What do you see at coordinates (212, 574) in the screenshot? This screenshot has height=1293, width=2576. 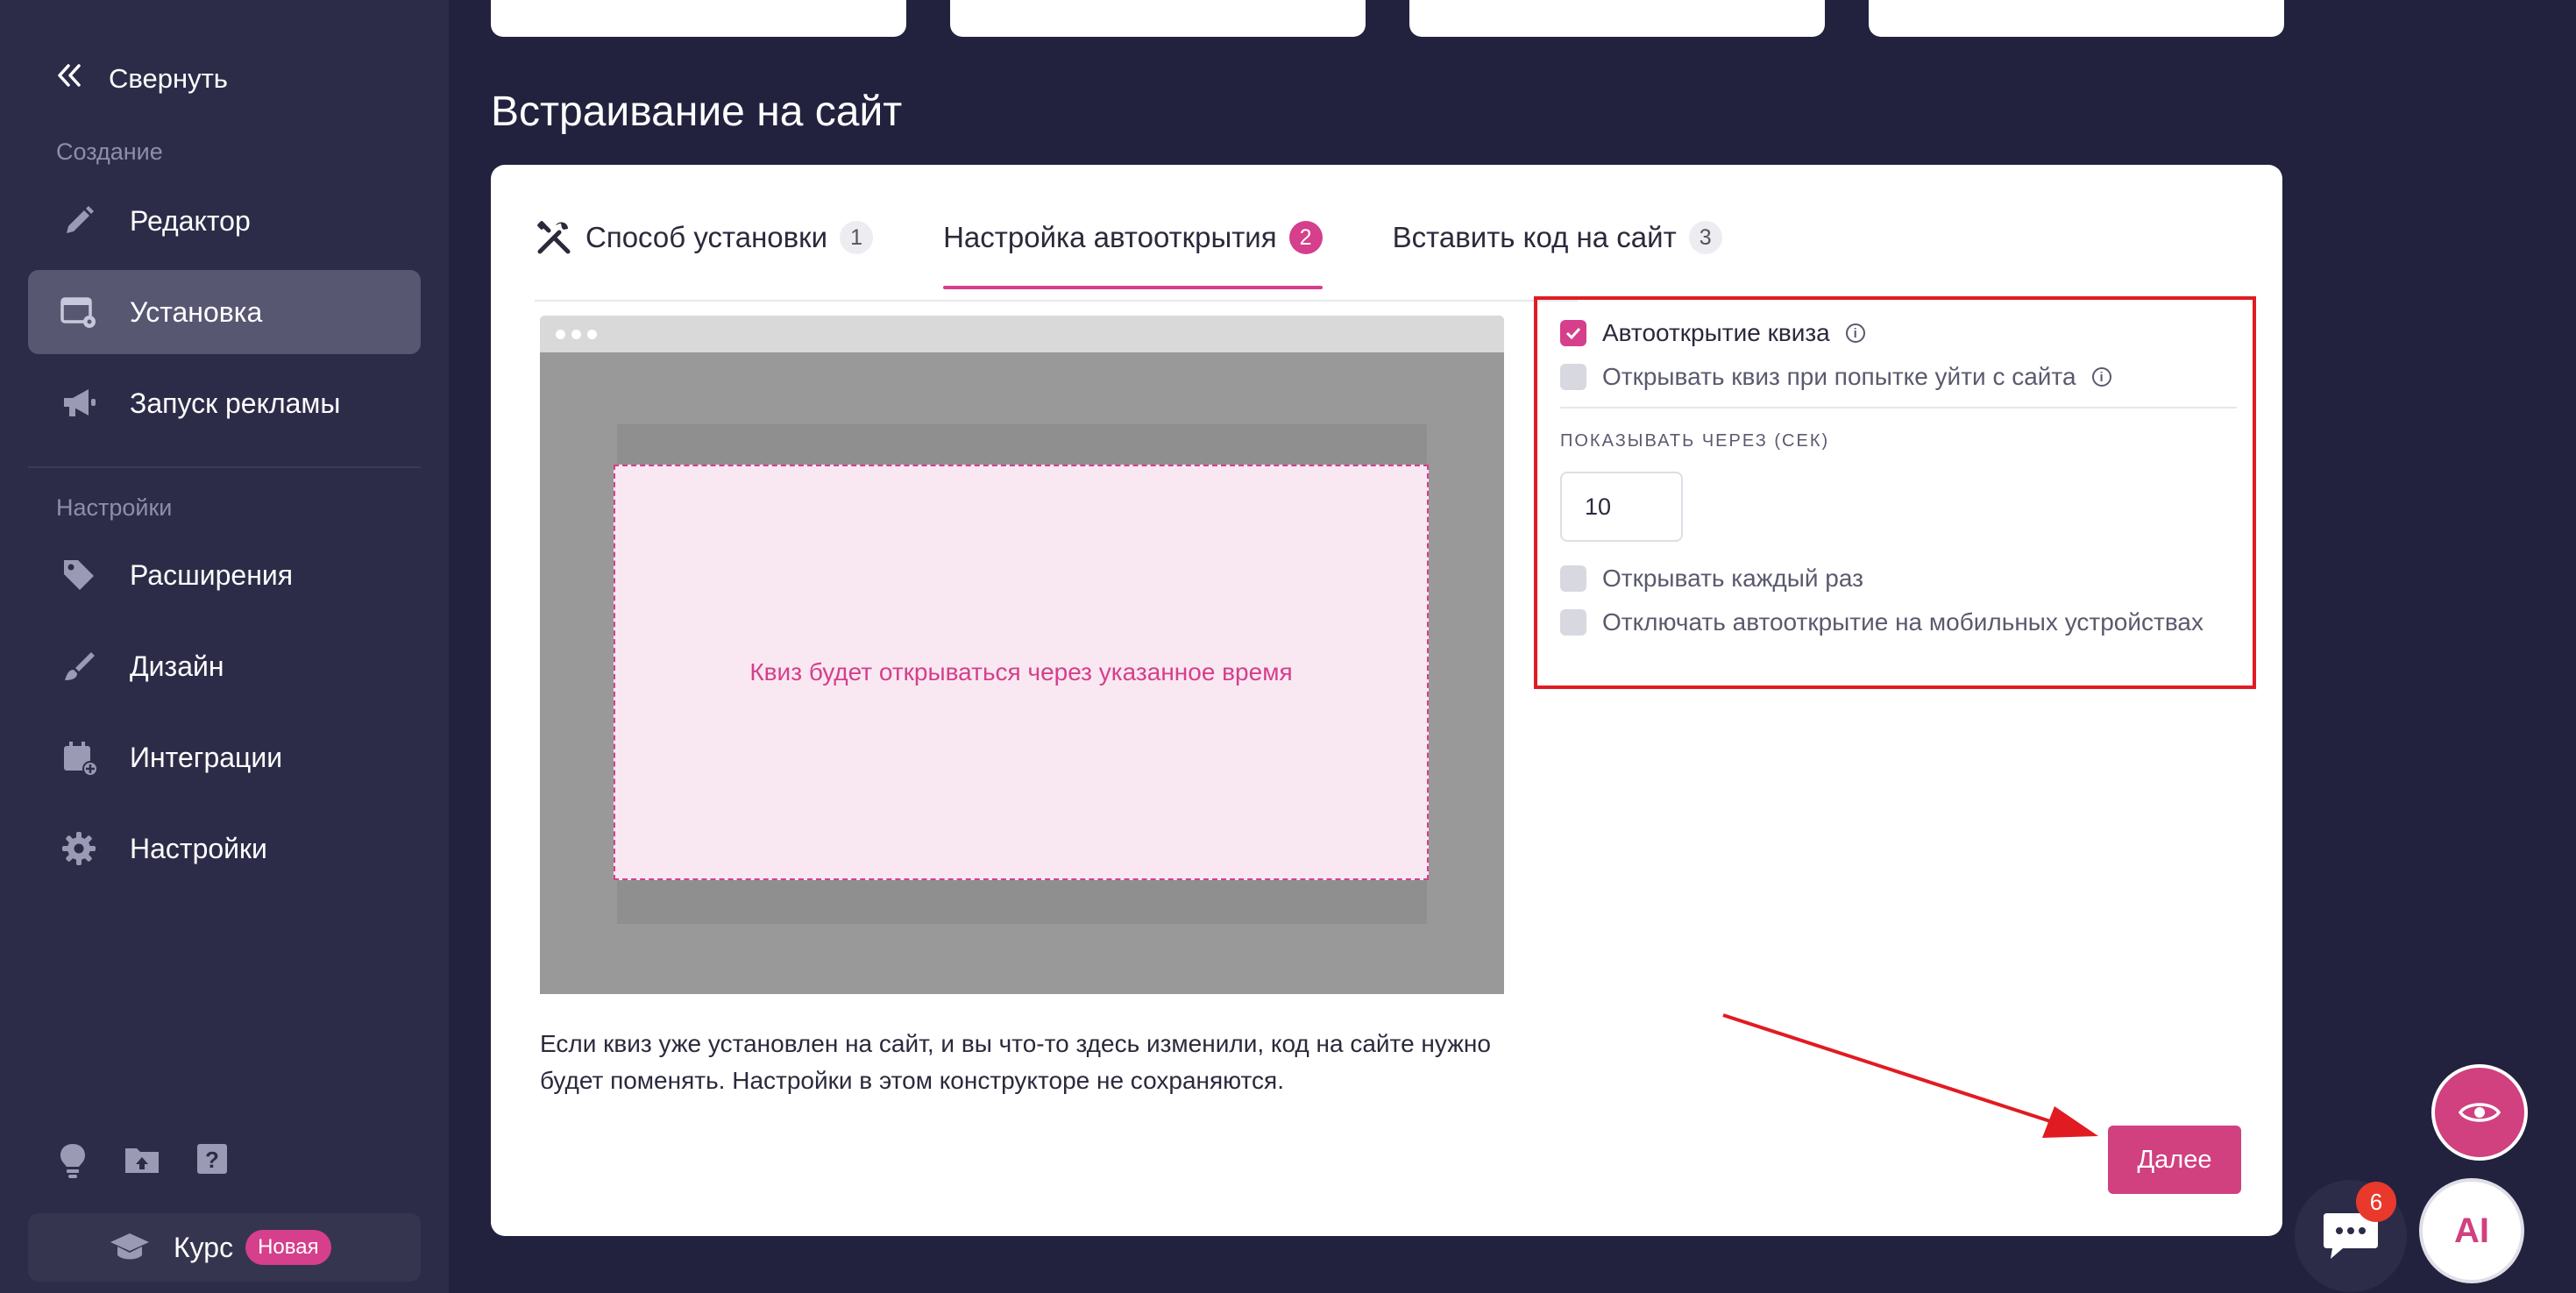 I see `sidebar-item-label: Расширения` at bounding box center [212, 574].